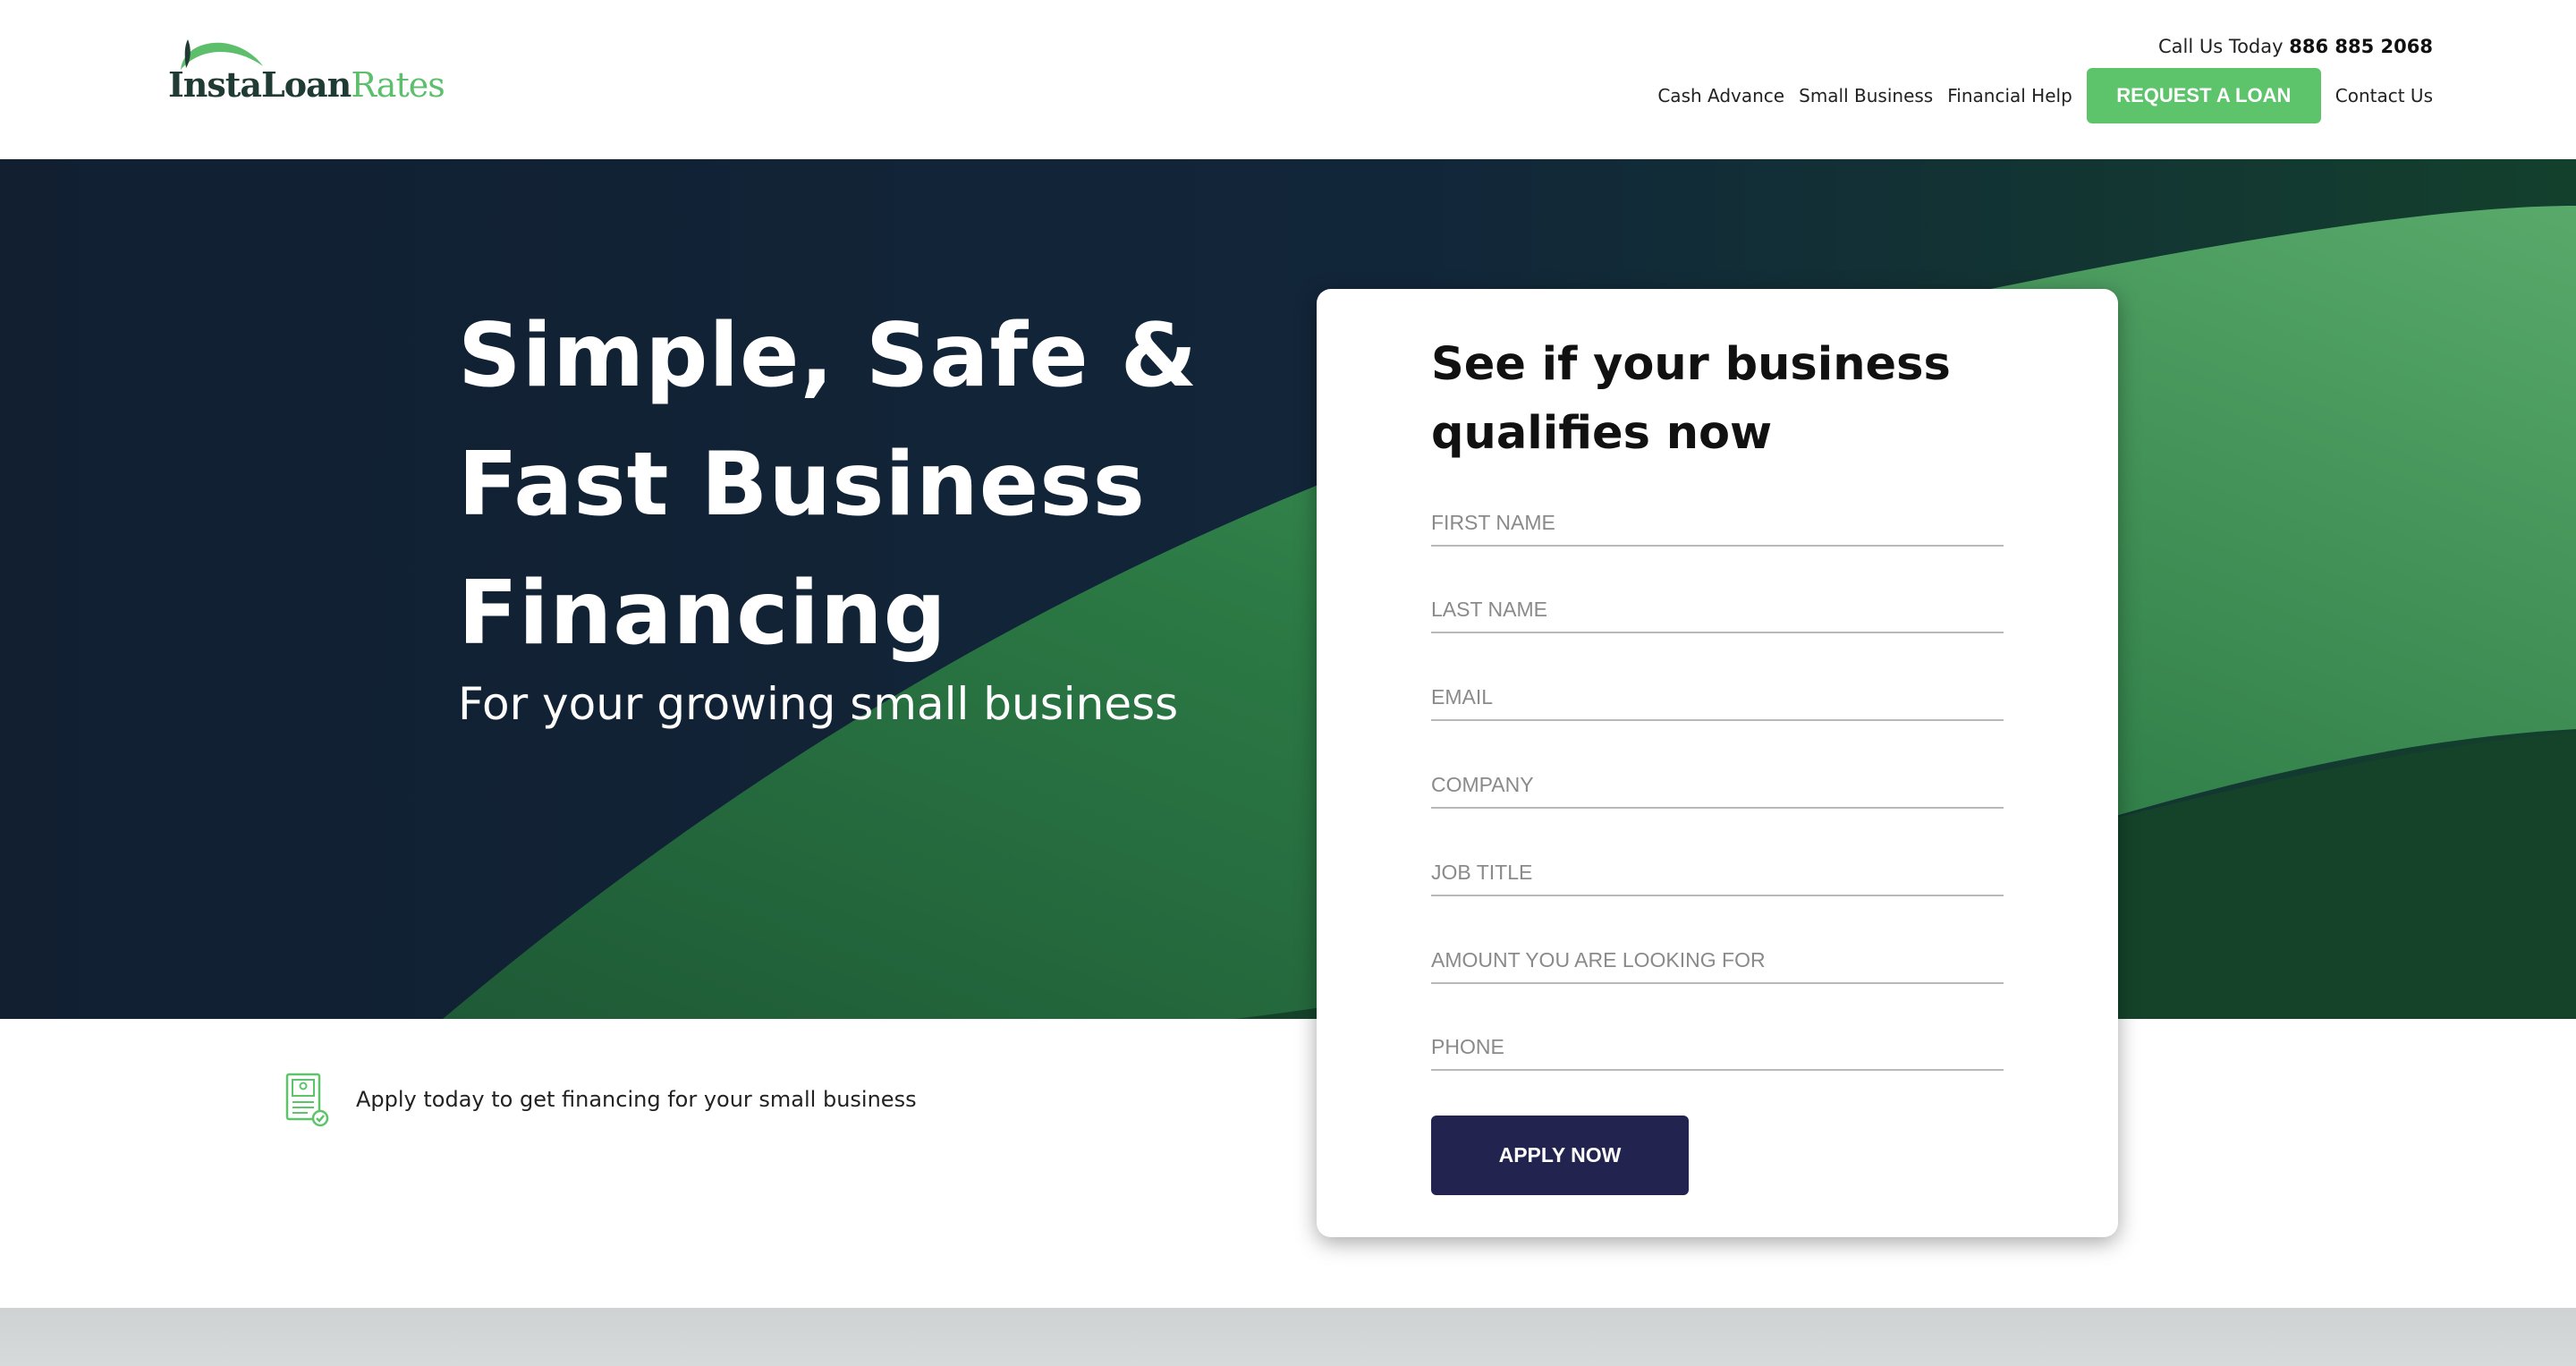 The image size is (2576, 1366). What do you see at coordinates (828, 485) in the screenshot?
I see `hero-title: Simple, Safe & Fast Business Financing` at bounding box center [828, 485].